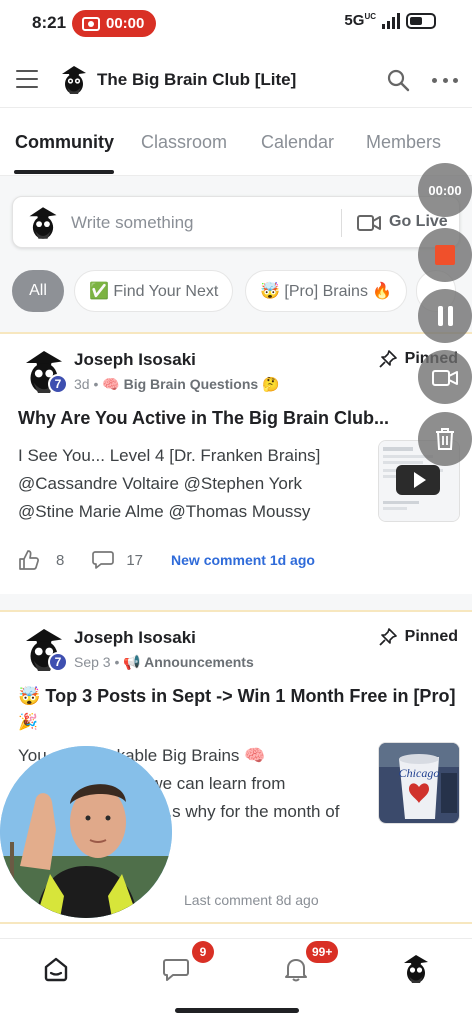 Image resolution: width=472 pixels, height=1024 pixels. I want to click on recording-time: 00:00, so click(125, 23).